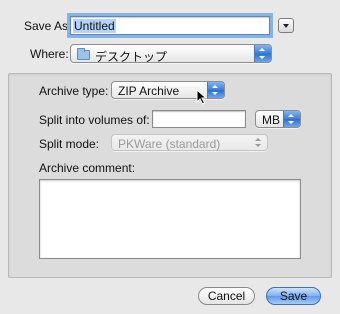  Describe the element at coordinates (286, 25) in the screenshot. I see `expand-disclosure-button` at that location.